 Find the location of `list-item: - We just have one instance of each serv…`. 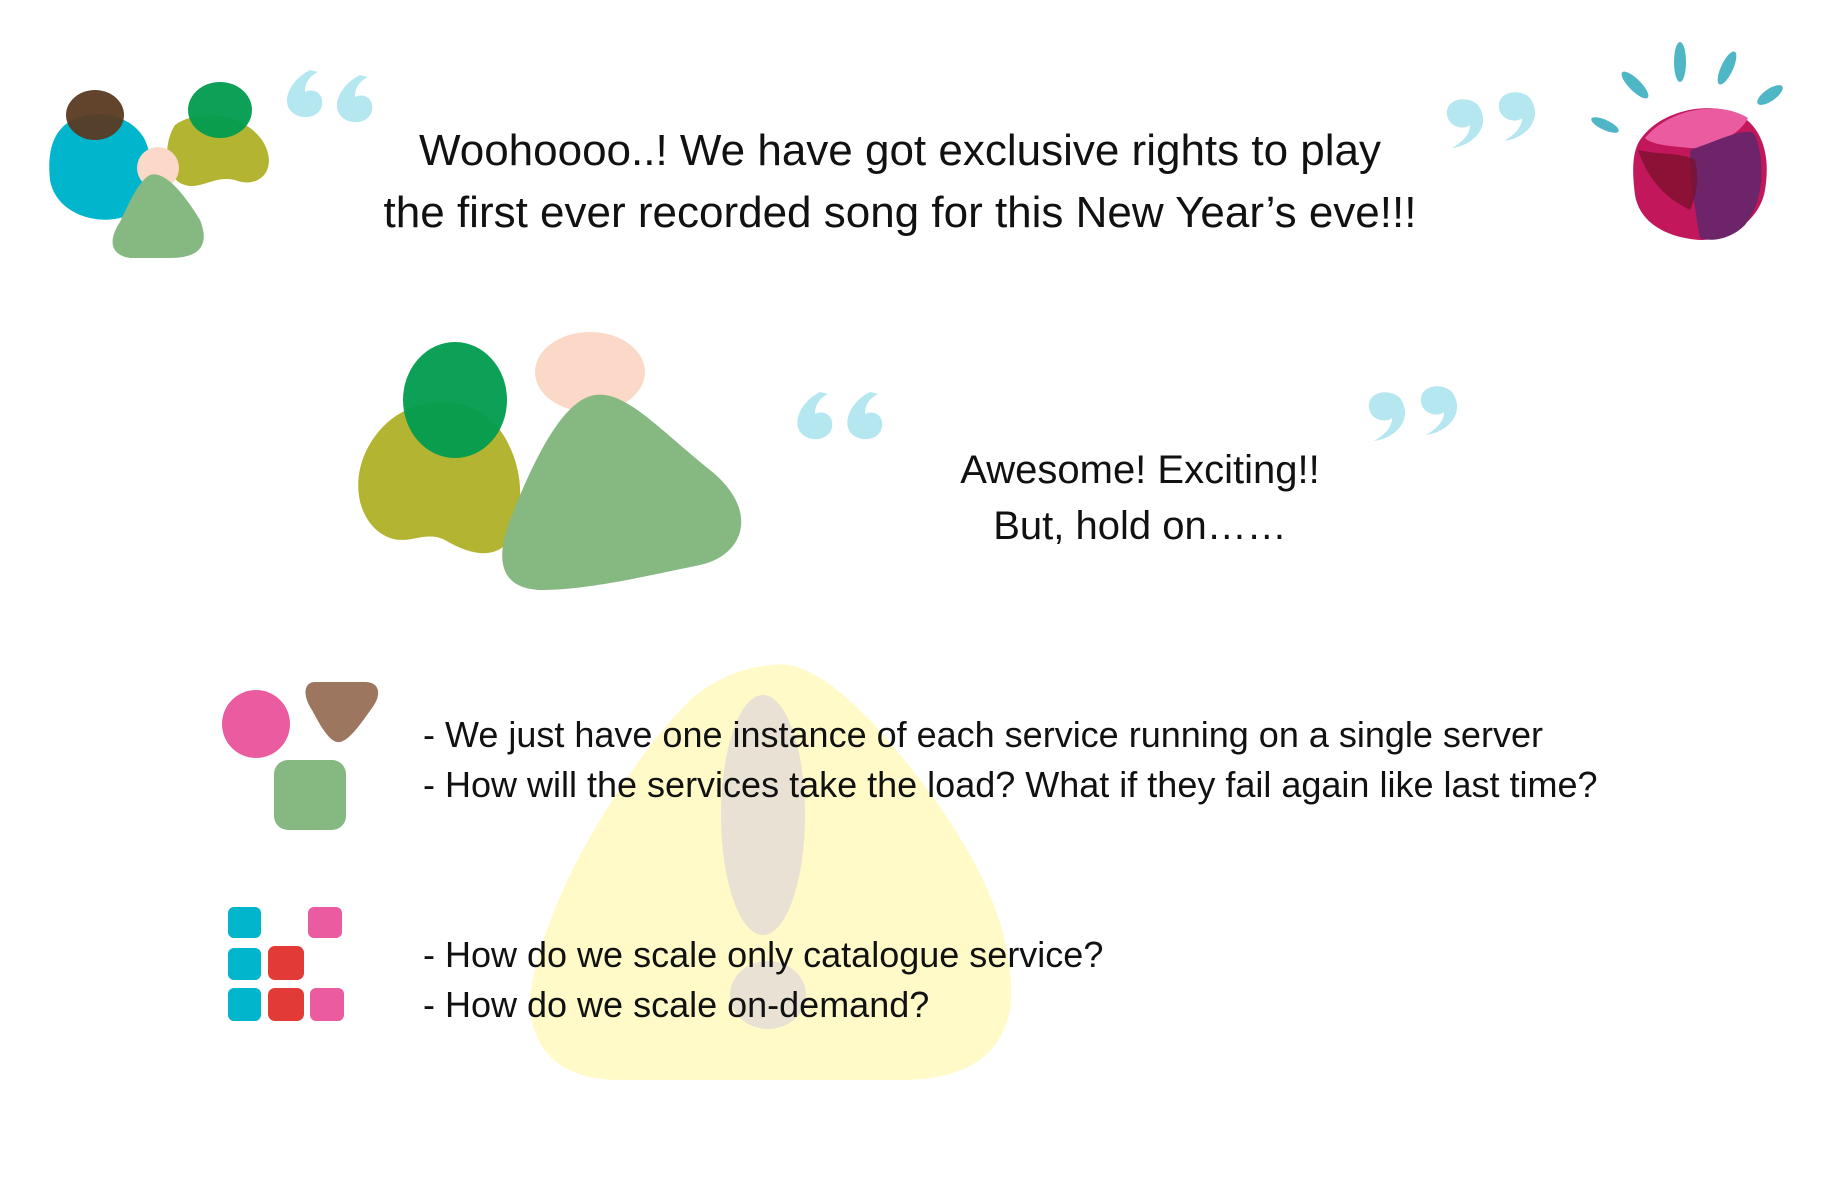

list-item: - We just have one instance of each serv… is located at coordinates (983, 734).